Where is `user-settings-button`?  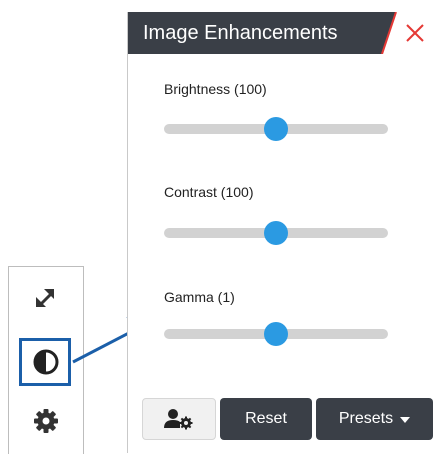
user-settings-button is located at coordinates (179, 419).